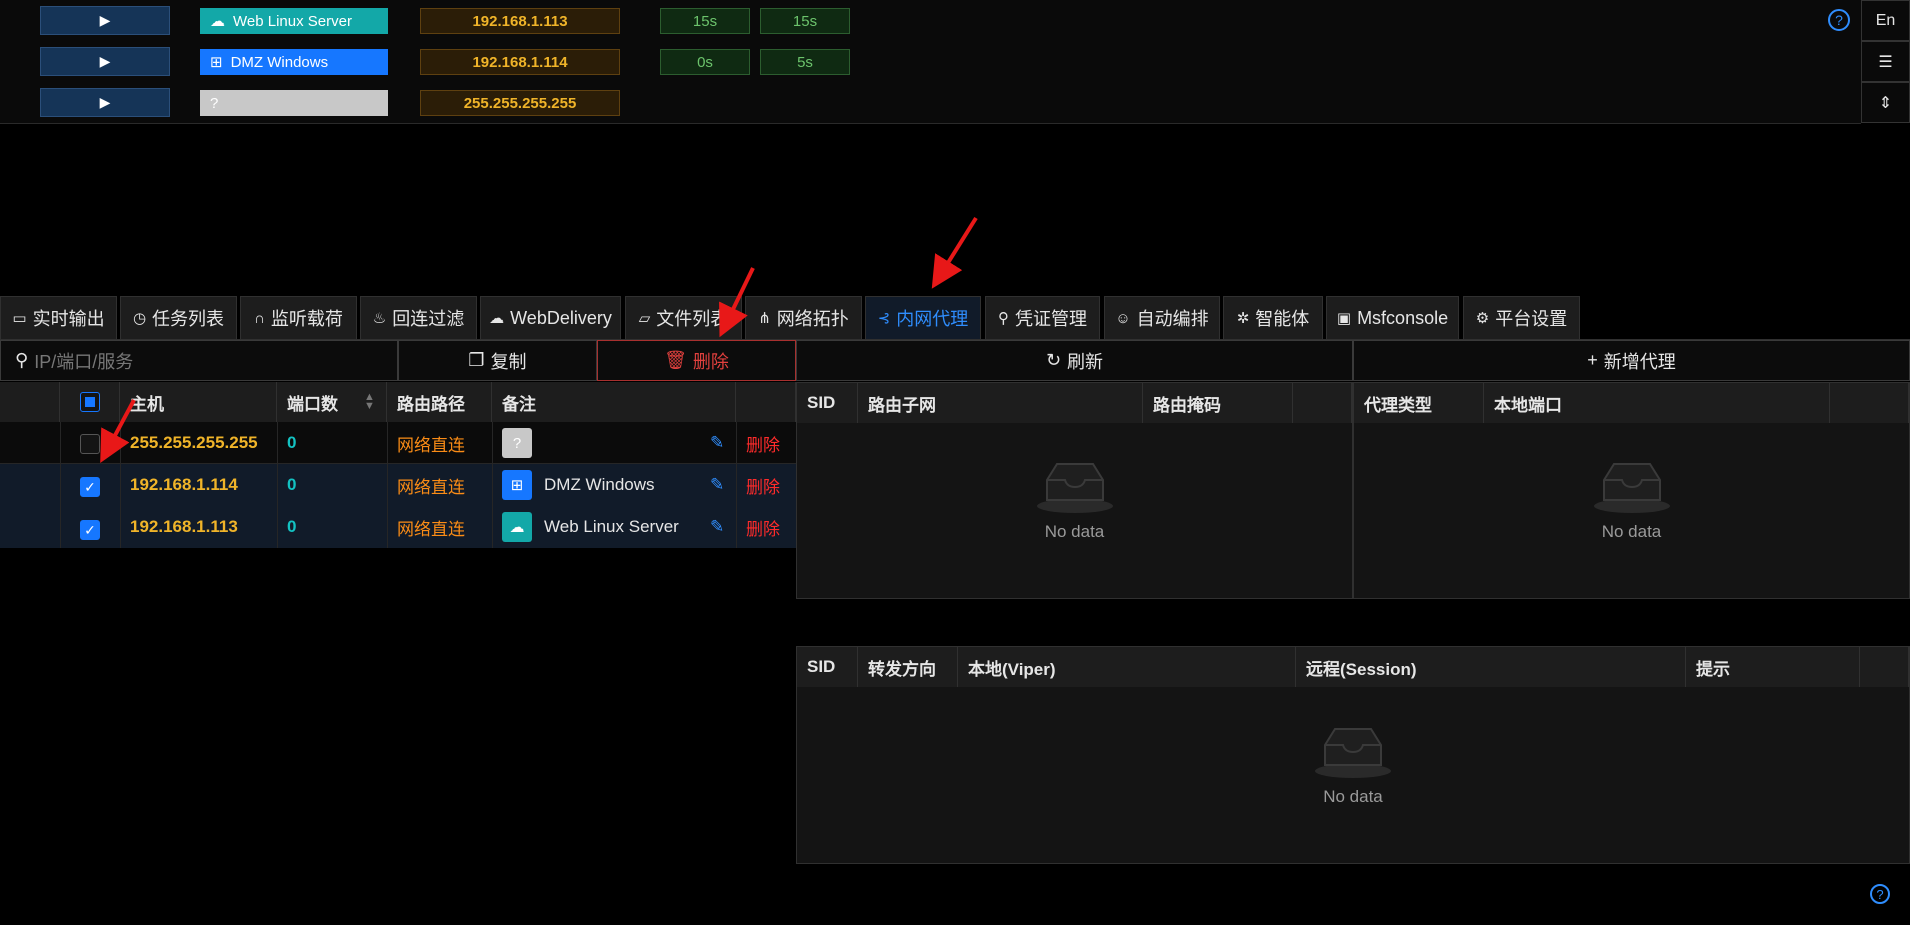 The width and height of the screenshot is (1910, 925). What do you see at coordinates (1531, 319) in the screenshot?
I see `tab-label: 平台设置` at bounding box center [1531, 319].